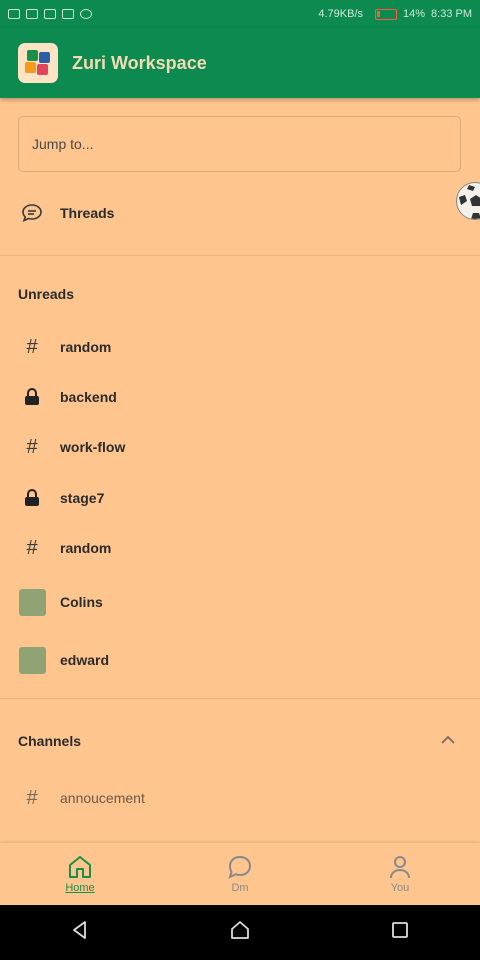 Image resolution: width=480 pixels, height=960 pixels. What do you see at coordinates (400, 932) in the screenshot?
I see `recents-icon` at bounding box center [400, 932].